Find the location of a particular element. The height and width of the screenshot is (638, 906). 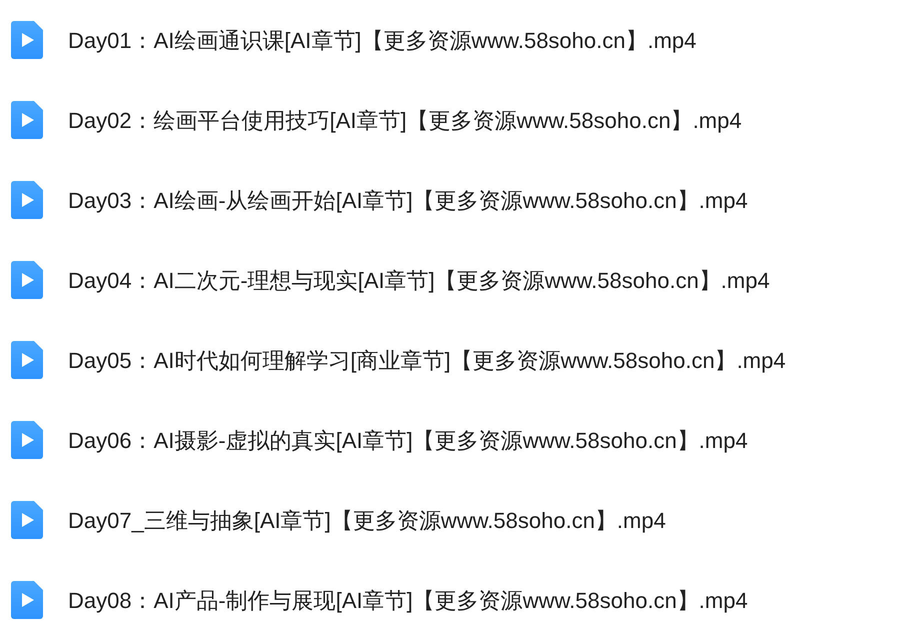

file-name: Day03：AI绘画-从绘画开始[AI章节]【更多资源www.58soho.cn】.mp4 is located at coordinates (408, 200).